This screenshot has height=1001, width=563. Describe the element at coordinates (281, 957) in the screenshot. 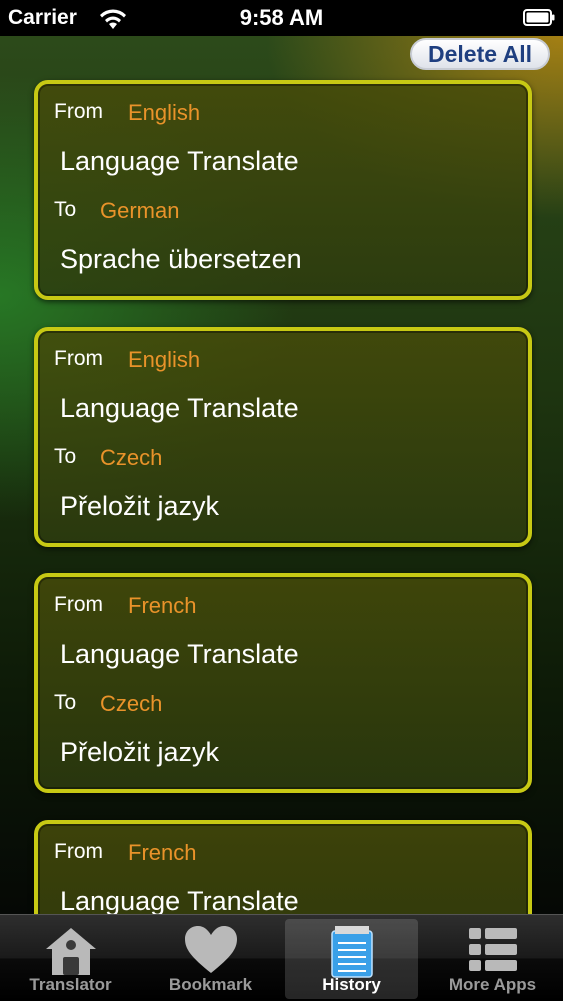

I see `tab-bar: Translator Bookmark History More Apps` at that location.